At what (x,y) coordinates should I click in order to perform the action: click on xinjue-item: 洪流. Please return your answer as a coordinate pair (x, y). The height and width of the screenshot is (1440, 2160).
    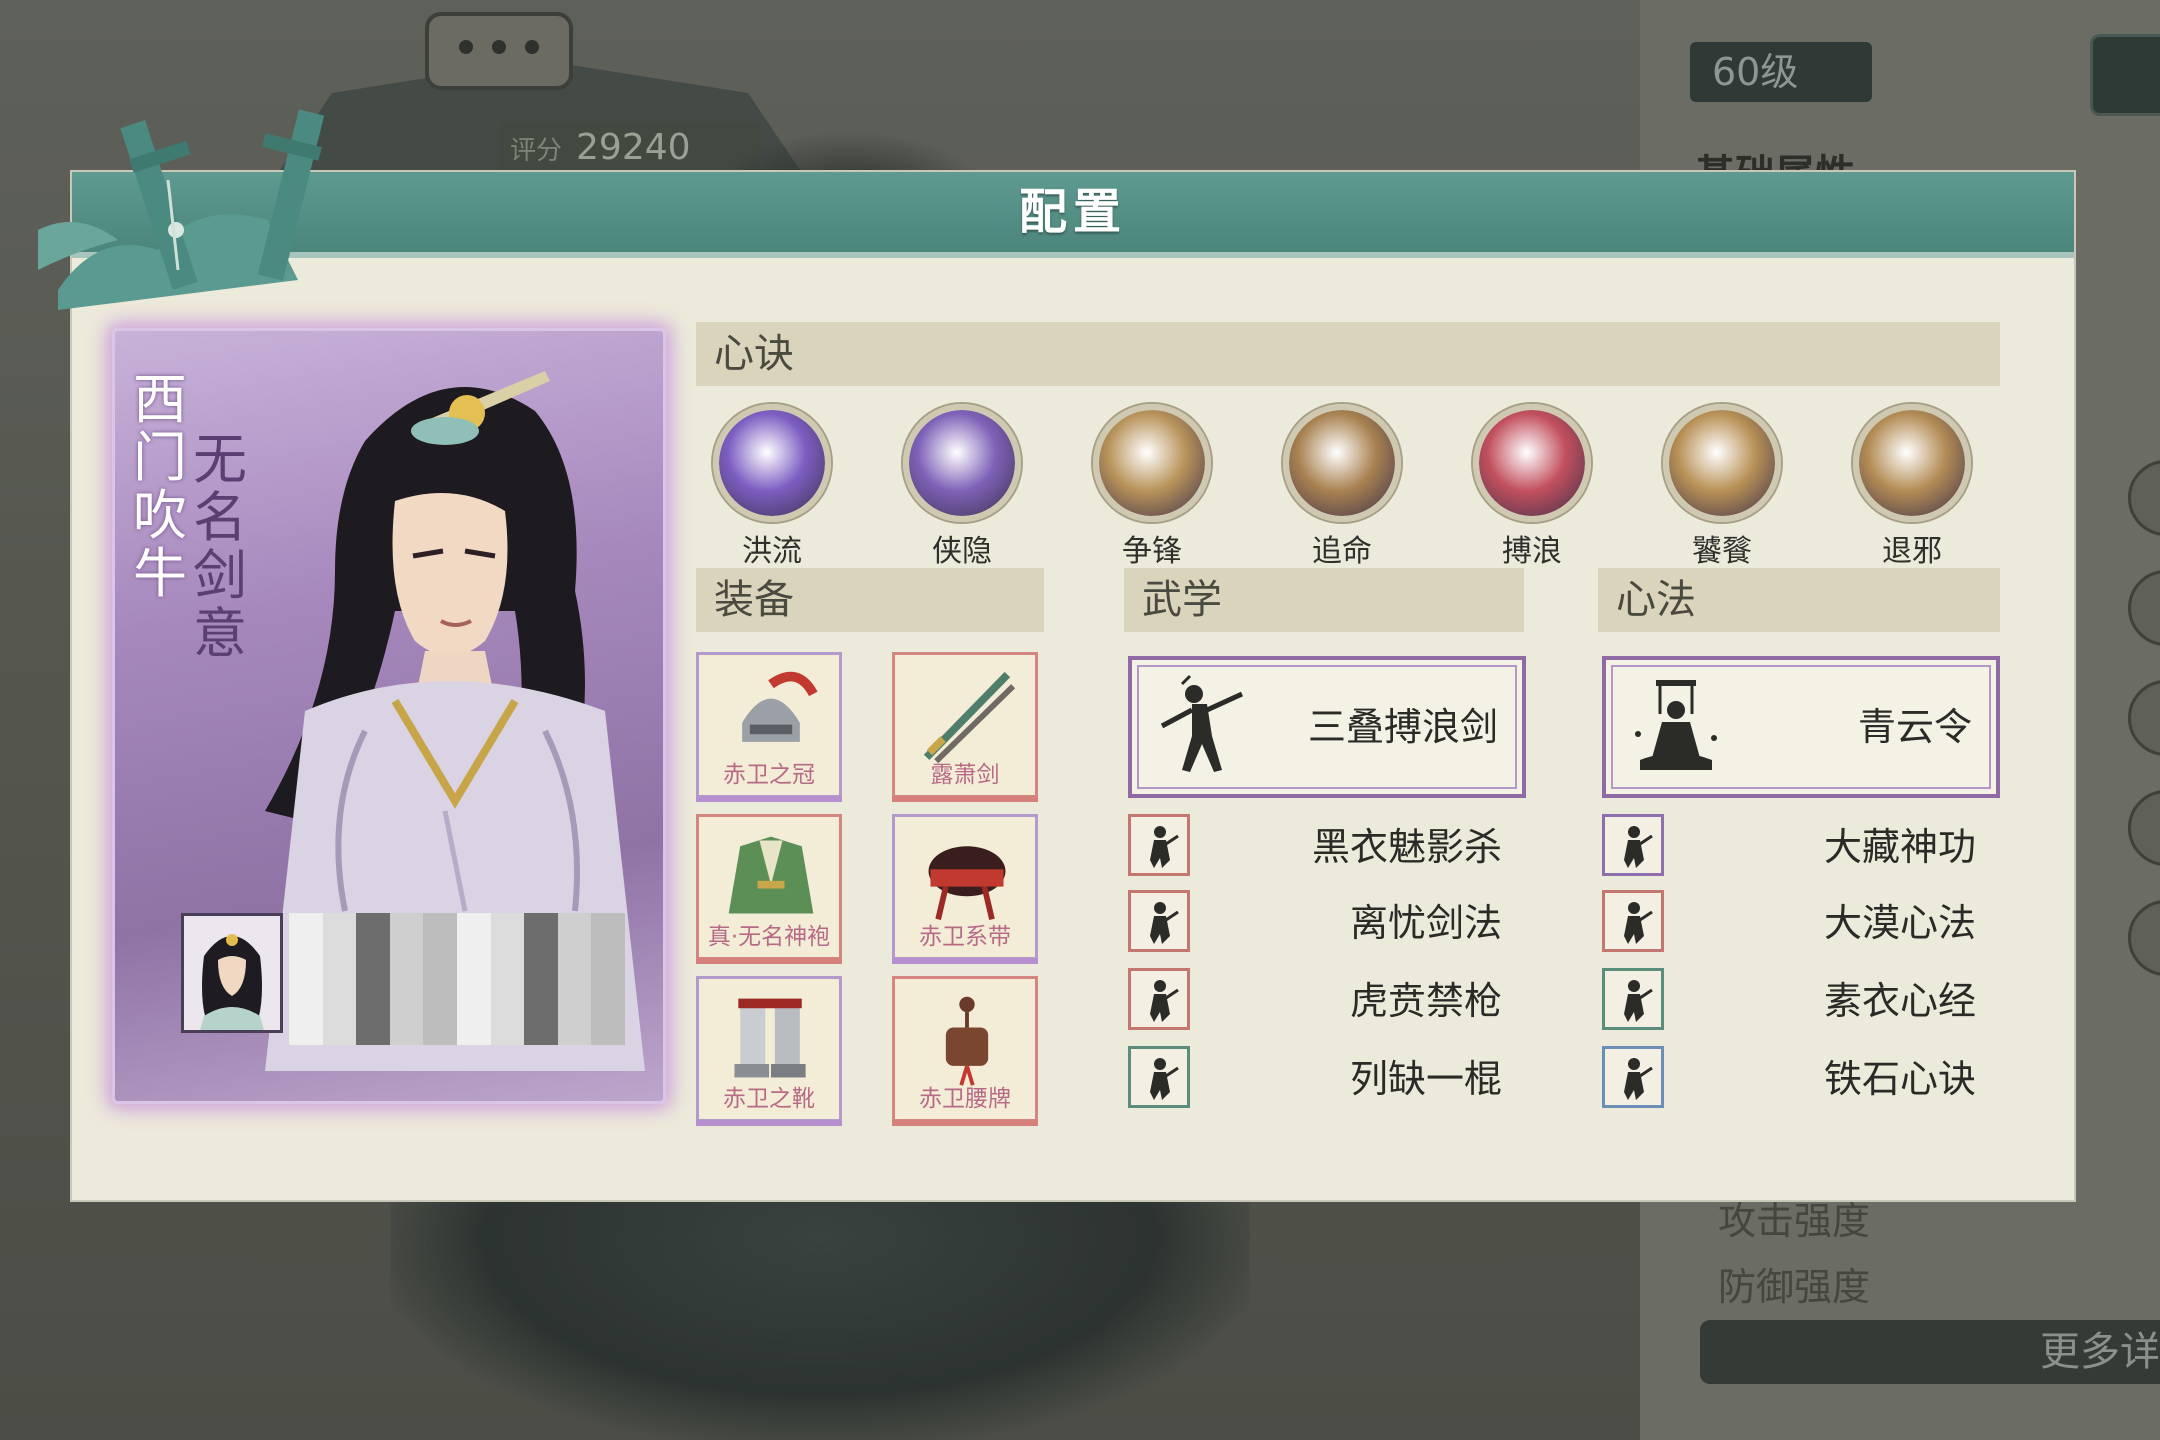
    Looking at the image, I should click on (772, 487).